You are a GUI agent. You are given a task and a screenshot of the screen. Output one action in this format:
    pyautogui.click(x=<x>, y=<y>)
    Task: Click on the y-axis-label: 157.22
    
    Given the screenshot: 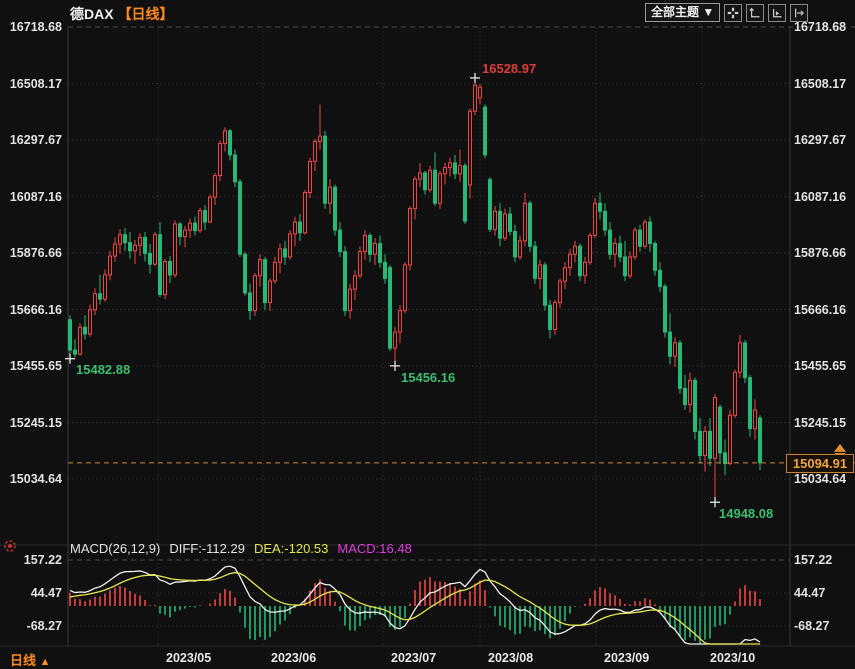 What is the action you would take?
    pyautogui.click(x=813, y=560)
    